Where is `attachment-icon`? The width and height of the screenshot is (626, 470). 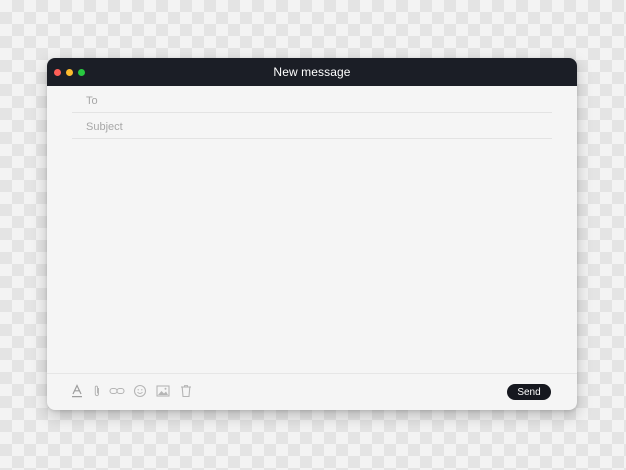 attachment-icon is located at coordinates (97, 391).